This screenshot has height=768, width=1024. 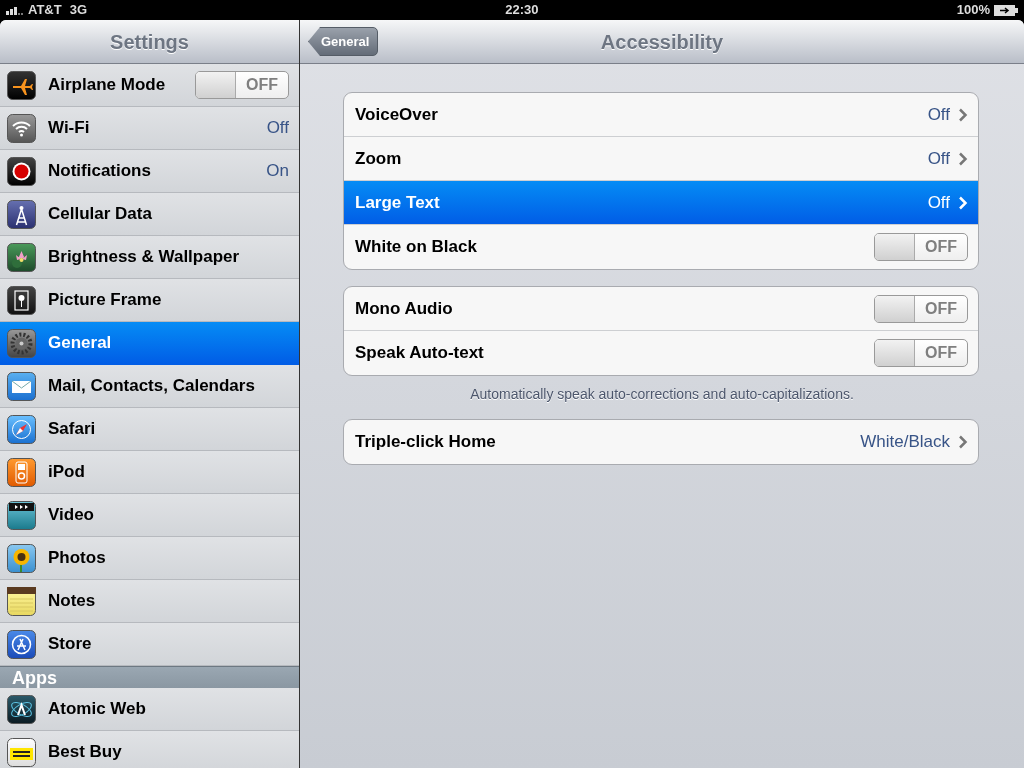 I want to click on carrier-name: AT&T, so click(x=45, y=10).